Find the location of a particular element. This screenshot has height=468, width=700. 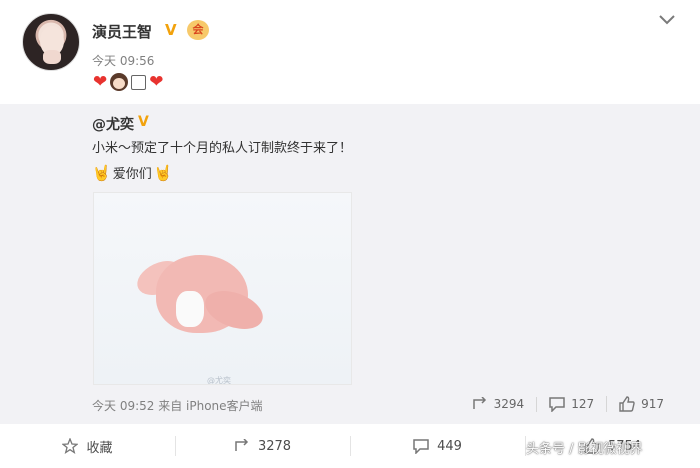

original-text-line2: 🤘 爱你们 🤘 is located at coordinates (132, 173).